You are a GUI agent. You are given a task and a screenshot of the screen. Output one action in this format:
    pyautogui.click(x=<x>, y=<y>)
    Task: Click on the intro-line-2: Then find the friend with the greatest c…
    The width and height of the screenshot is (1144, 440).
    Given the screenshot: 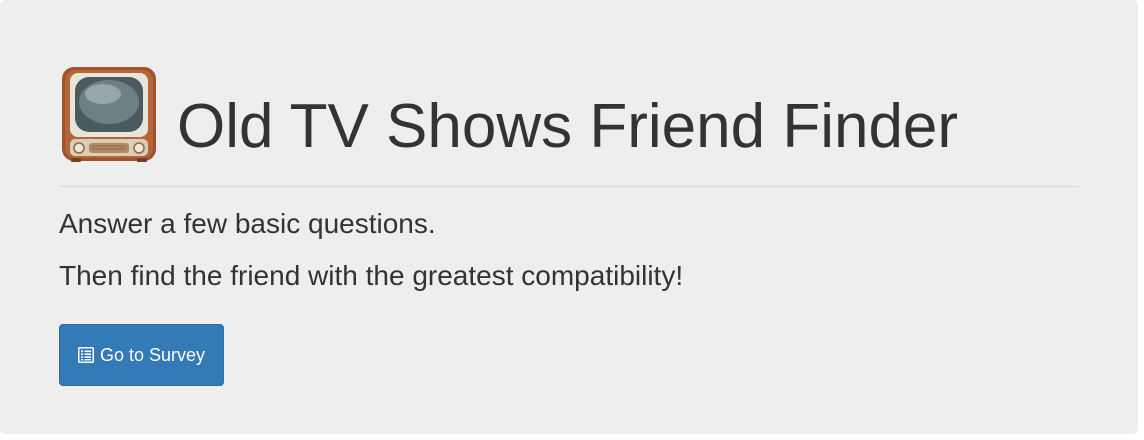 What is the action you would take?
    pyautogui.click(x=371, y=275)
    